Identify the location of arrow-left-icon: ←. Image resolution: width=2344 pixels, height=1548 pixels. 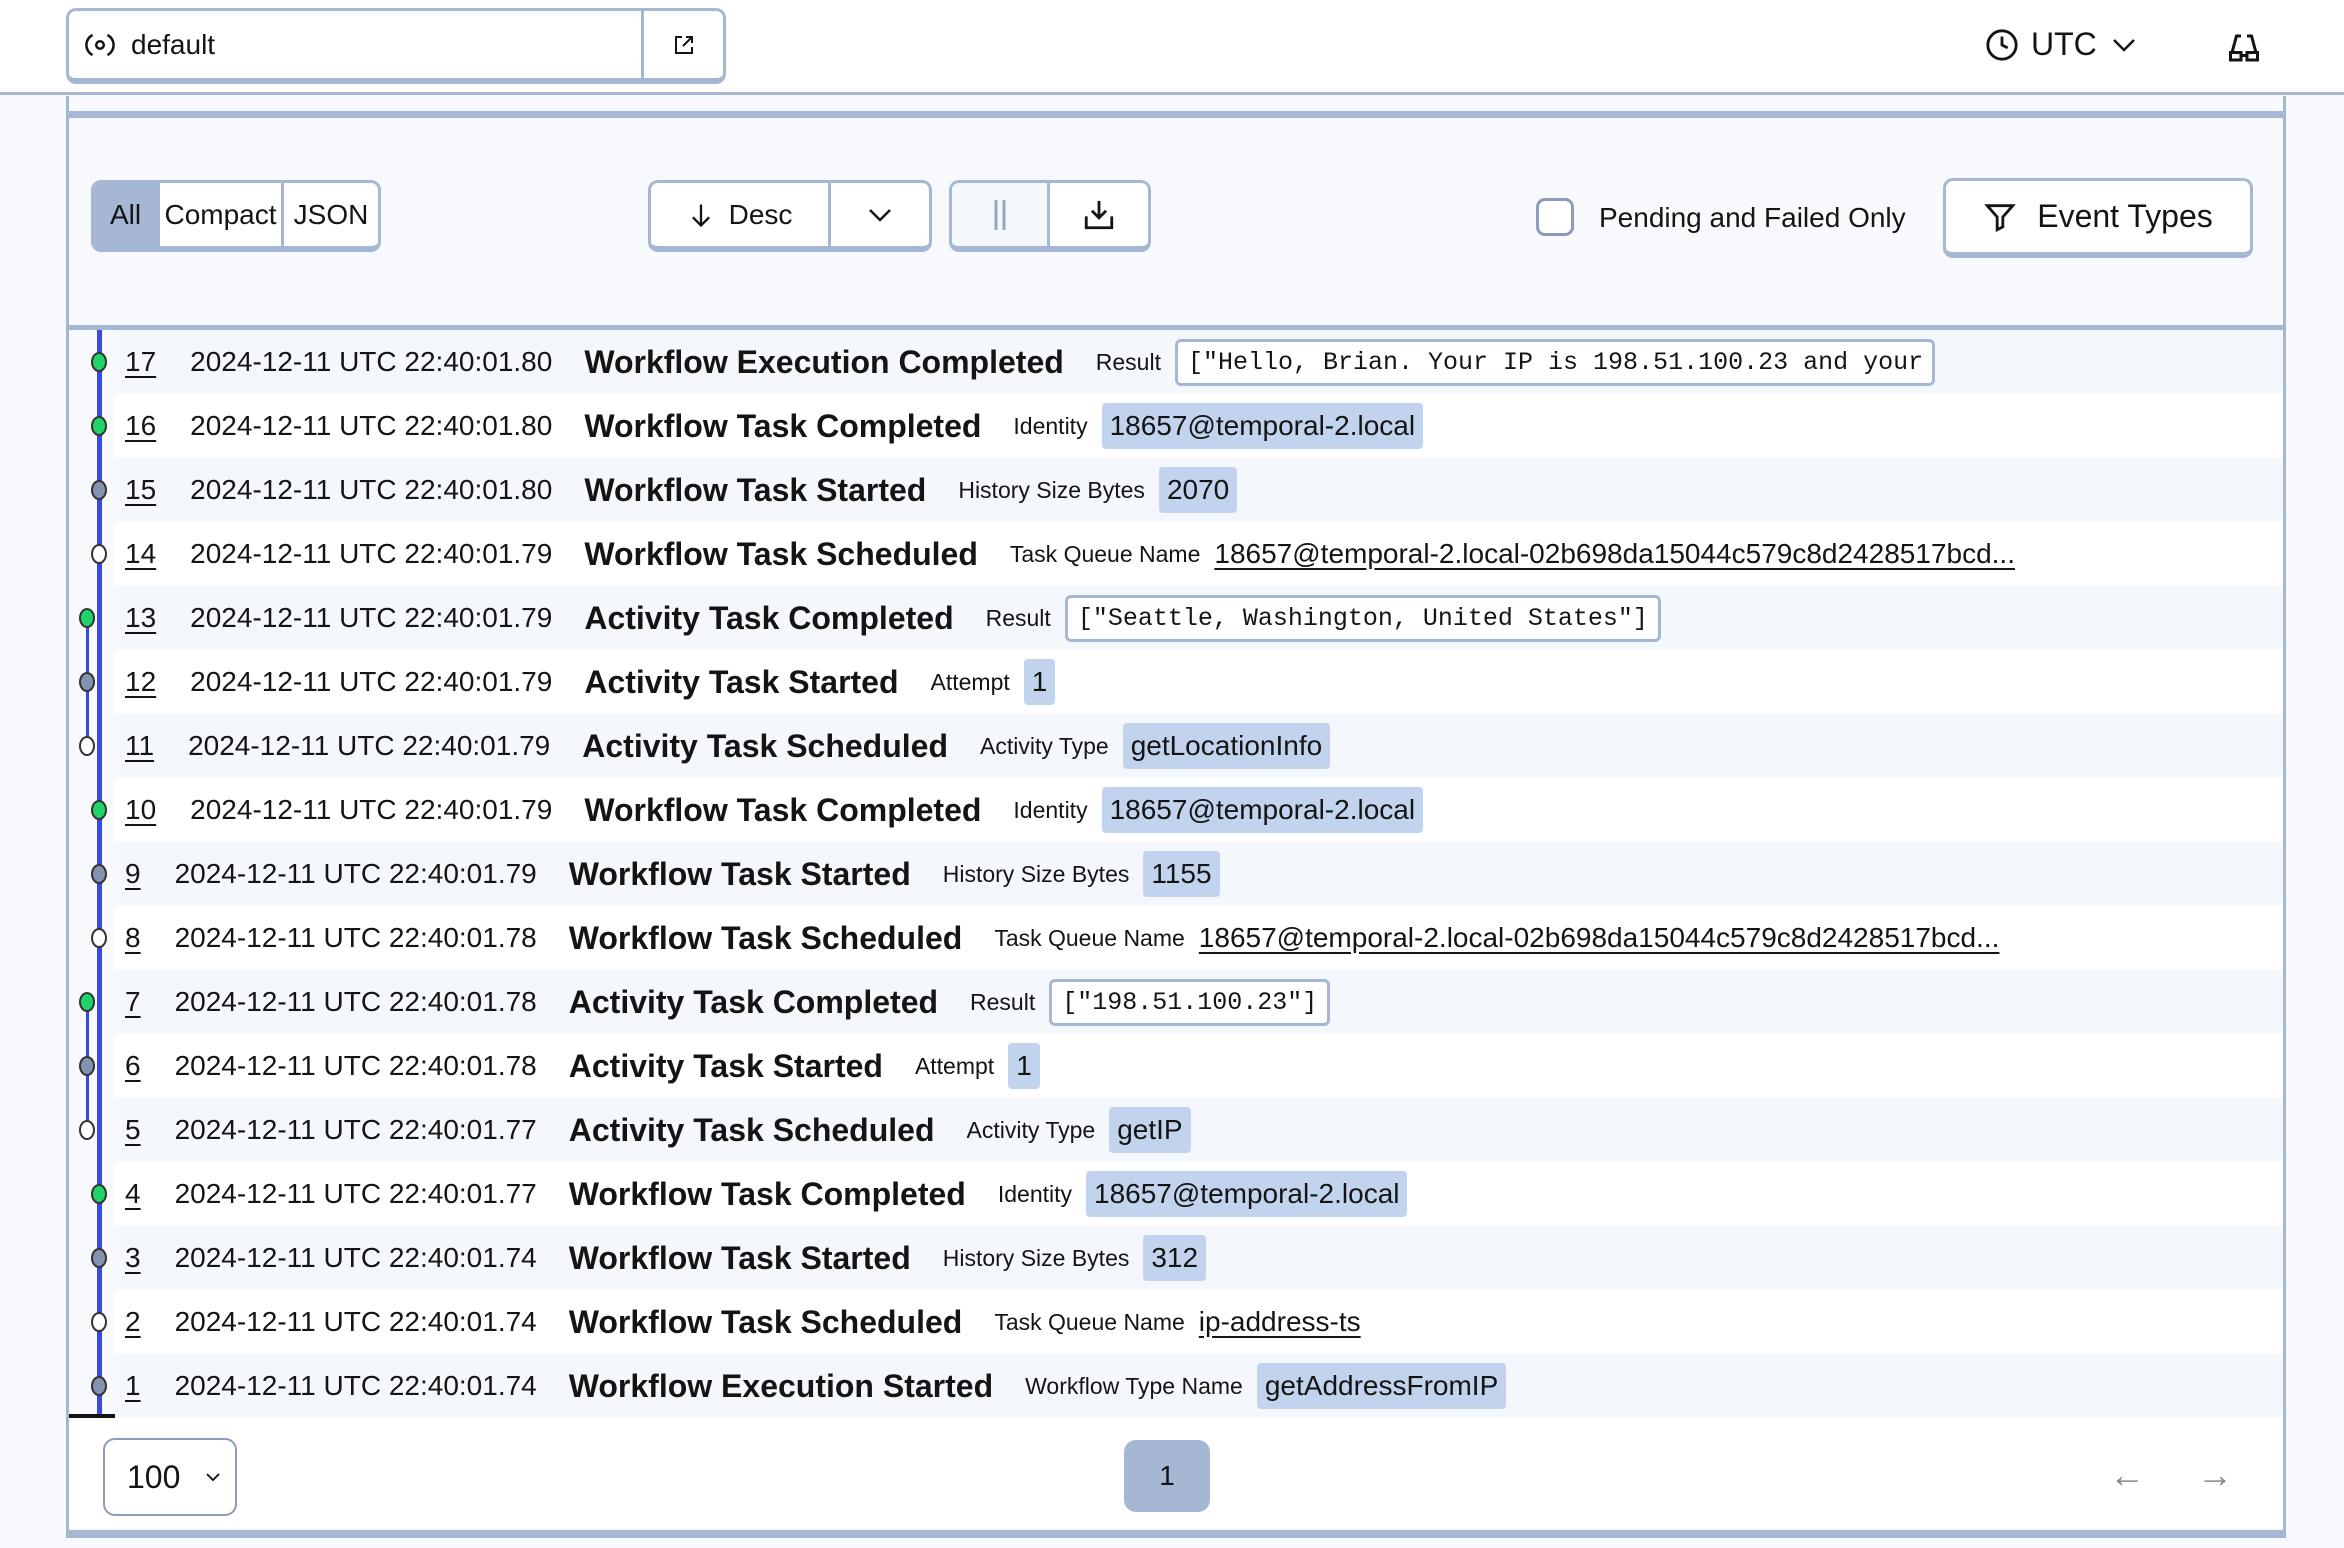
(2127, 1475).